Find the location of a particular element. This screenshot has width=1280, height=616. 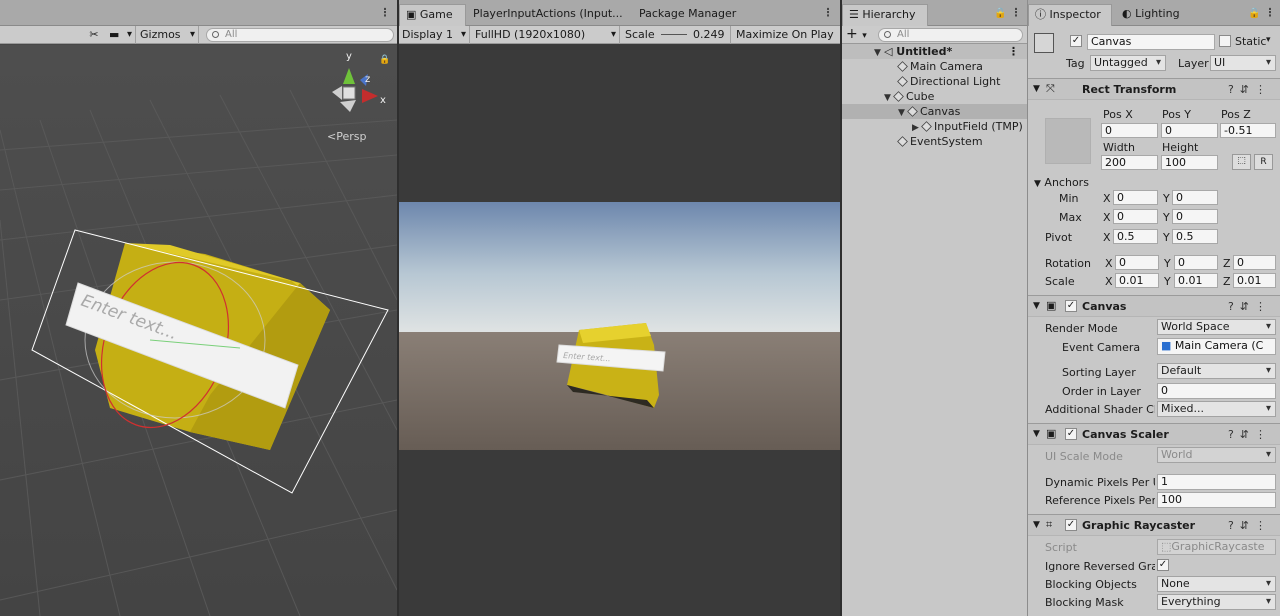

width-input: 200 is located at coordinates (1129, 162).